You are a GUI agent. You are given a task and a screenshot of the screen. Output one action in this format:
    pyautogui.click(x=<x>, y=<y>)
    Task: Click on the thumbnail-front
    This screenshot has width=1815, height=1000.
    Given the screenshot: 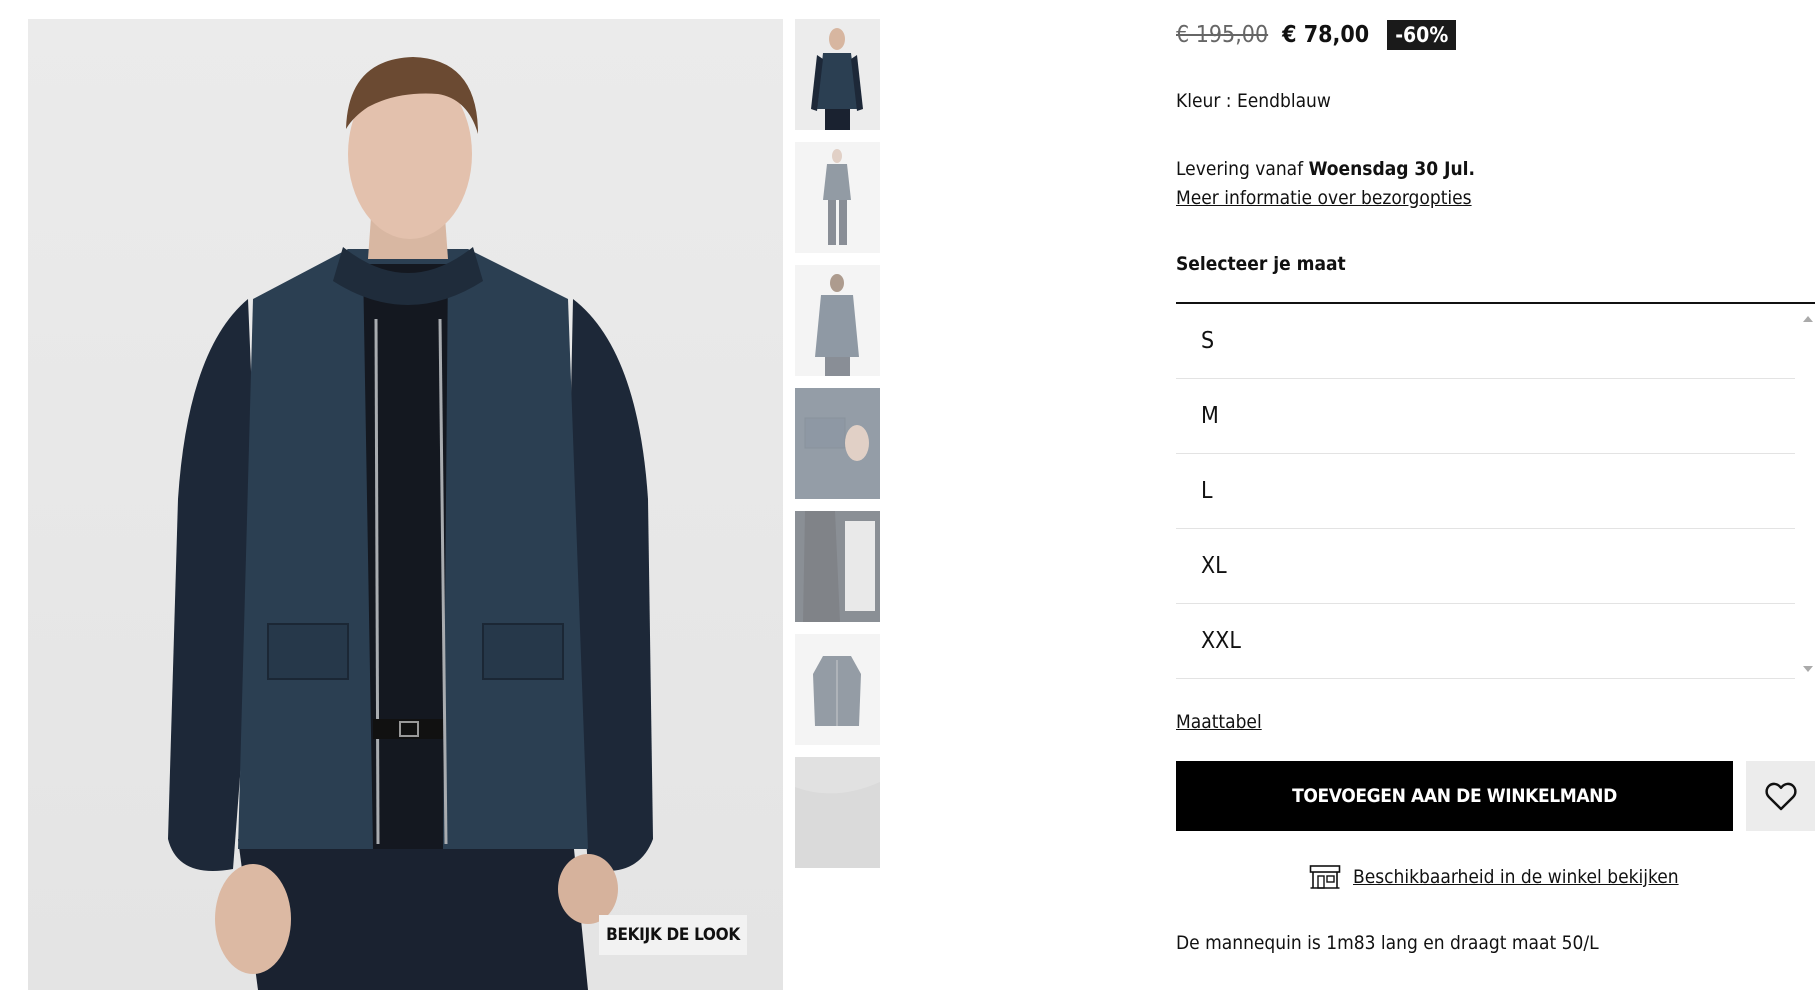 What is the action you would take?
    pyautogui.click(x=837, y=74)
    